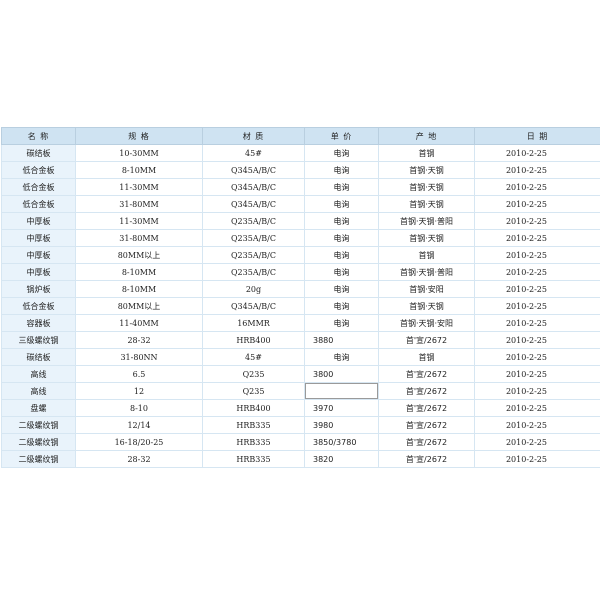 This screenshot has width=600, height=600. I want to click on cell-spec: 31-80NN, so click(139, 357).